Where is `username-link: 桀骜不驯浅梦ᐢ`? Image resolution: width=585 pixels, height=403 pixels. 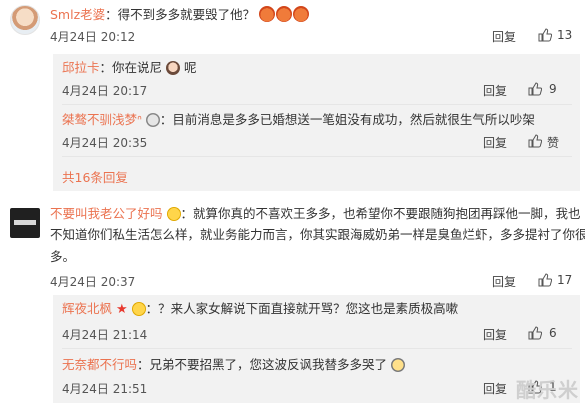 username-link: 桀骜不驯浅梦ᐢ is located at coordinates (102, 119).